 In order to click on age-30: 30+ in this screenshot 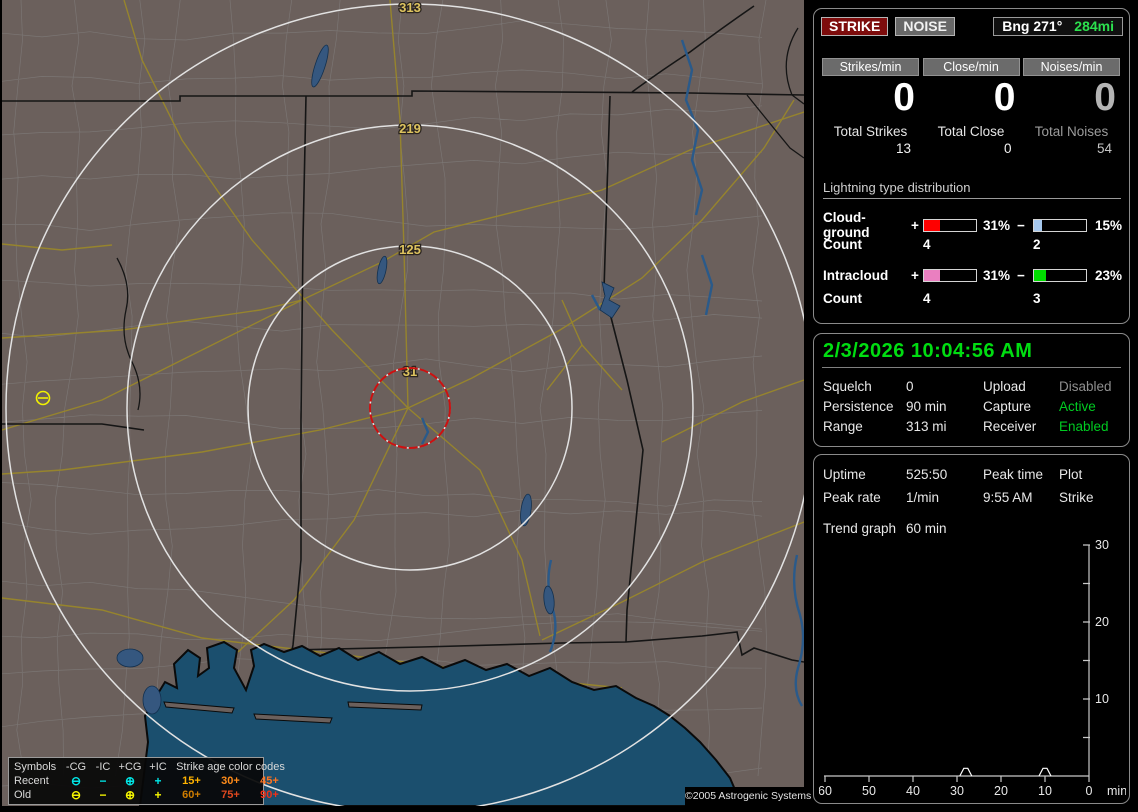, I will do `click(230, 781)`.